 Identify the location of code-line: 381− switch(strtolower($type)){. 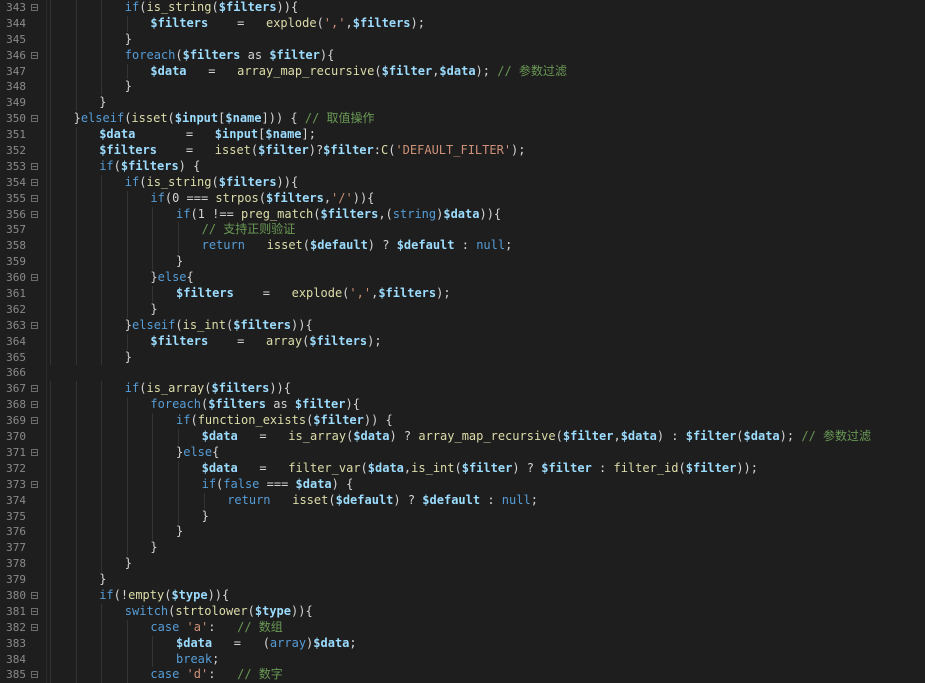
(462, 611).